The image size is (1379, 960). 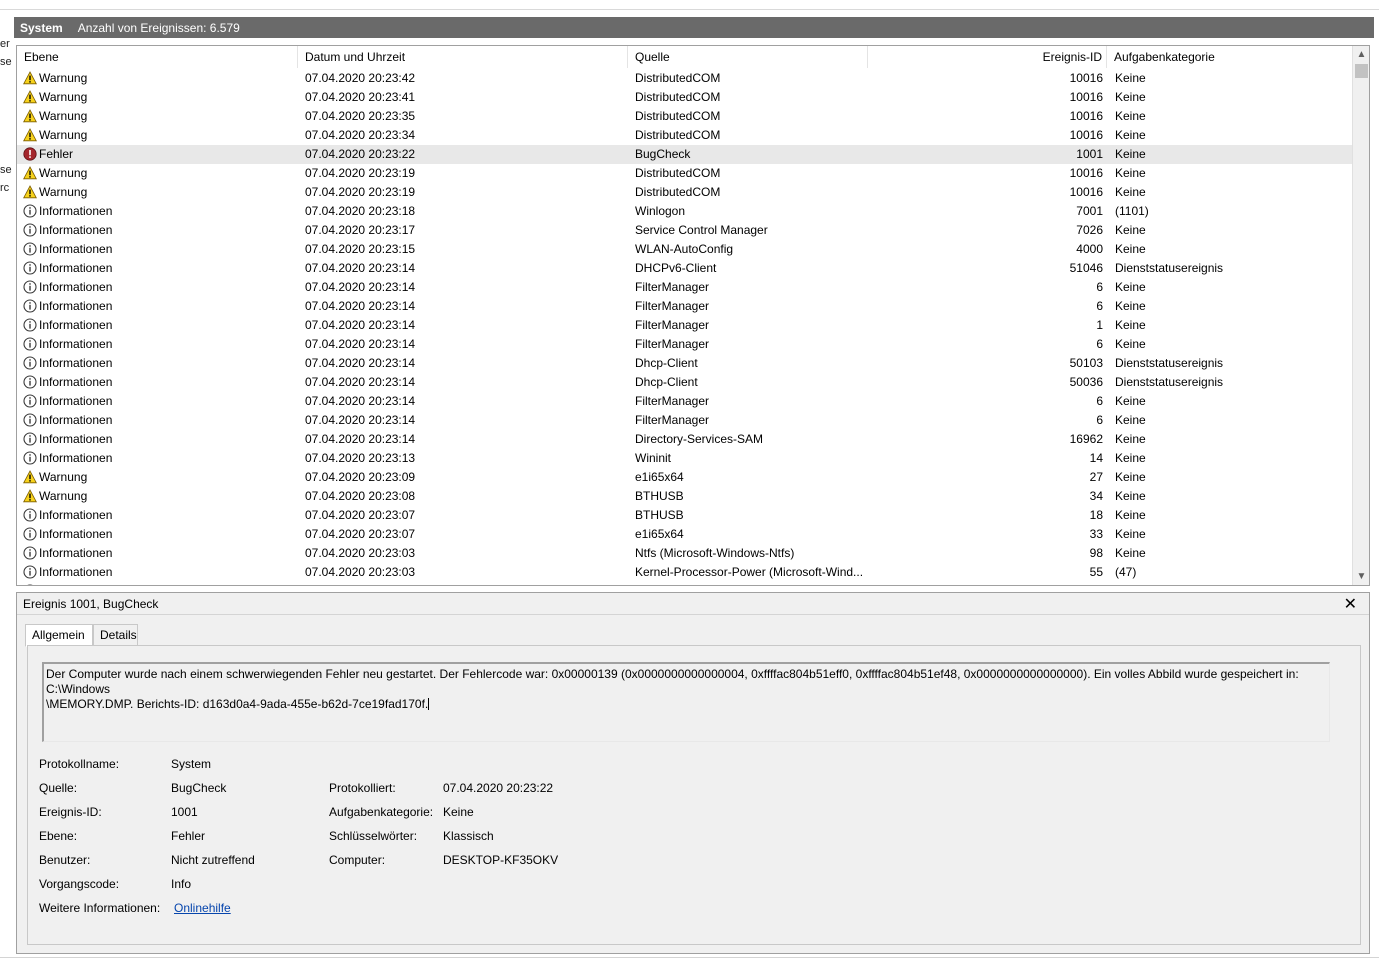 I want to click on cell-quelle, so click(x=751, y=583).